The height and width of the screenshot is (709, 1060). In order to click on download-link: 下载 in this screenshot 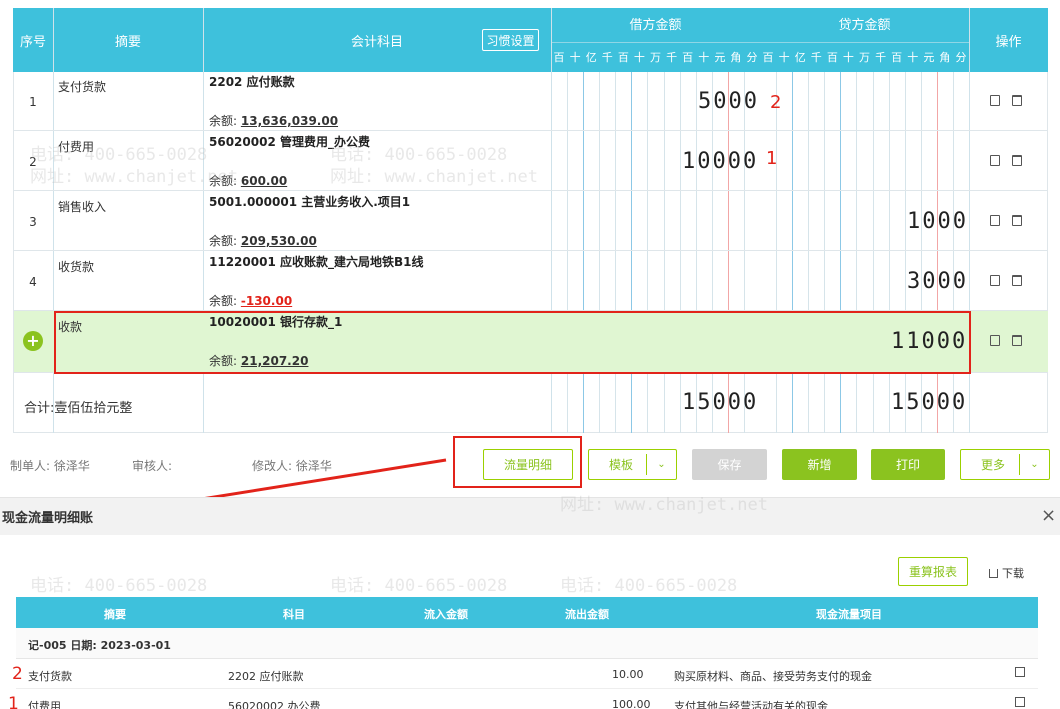, I will do `click(1006, 573)`.